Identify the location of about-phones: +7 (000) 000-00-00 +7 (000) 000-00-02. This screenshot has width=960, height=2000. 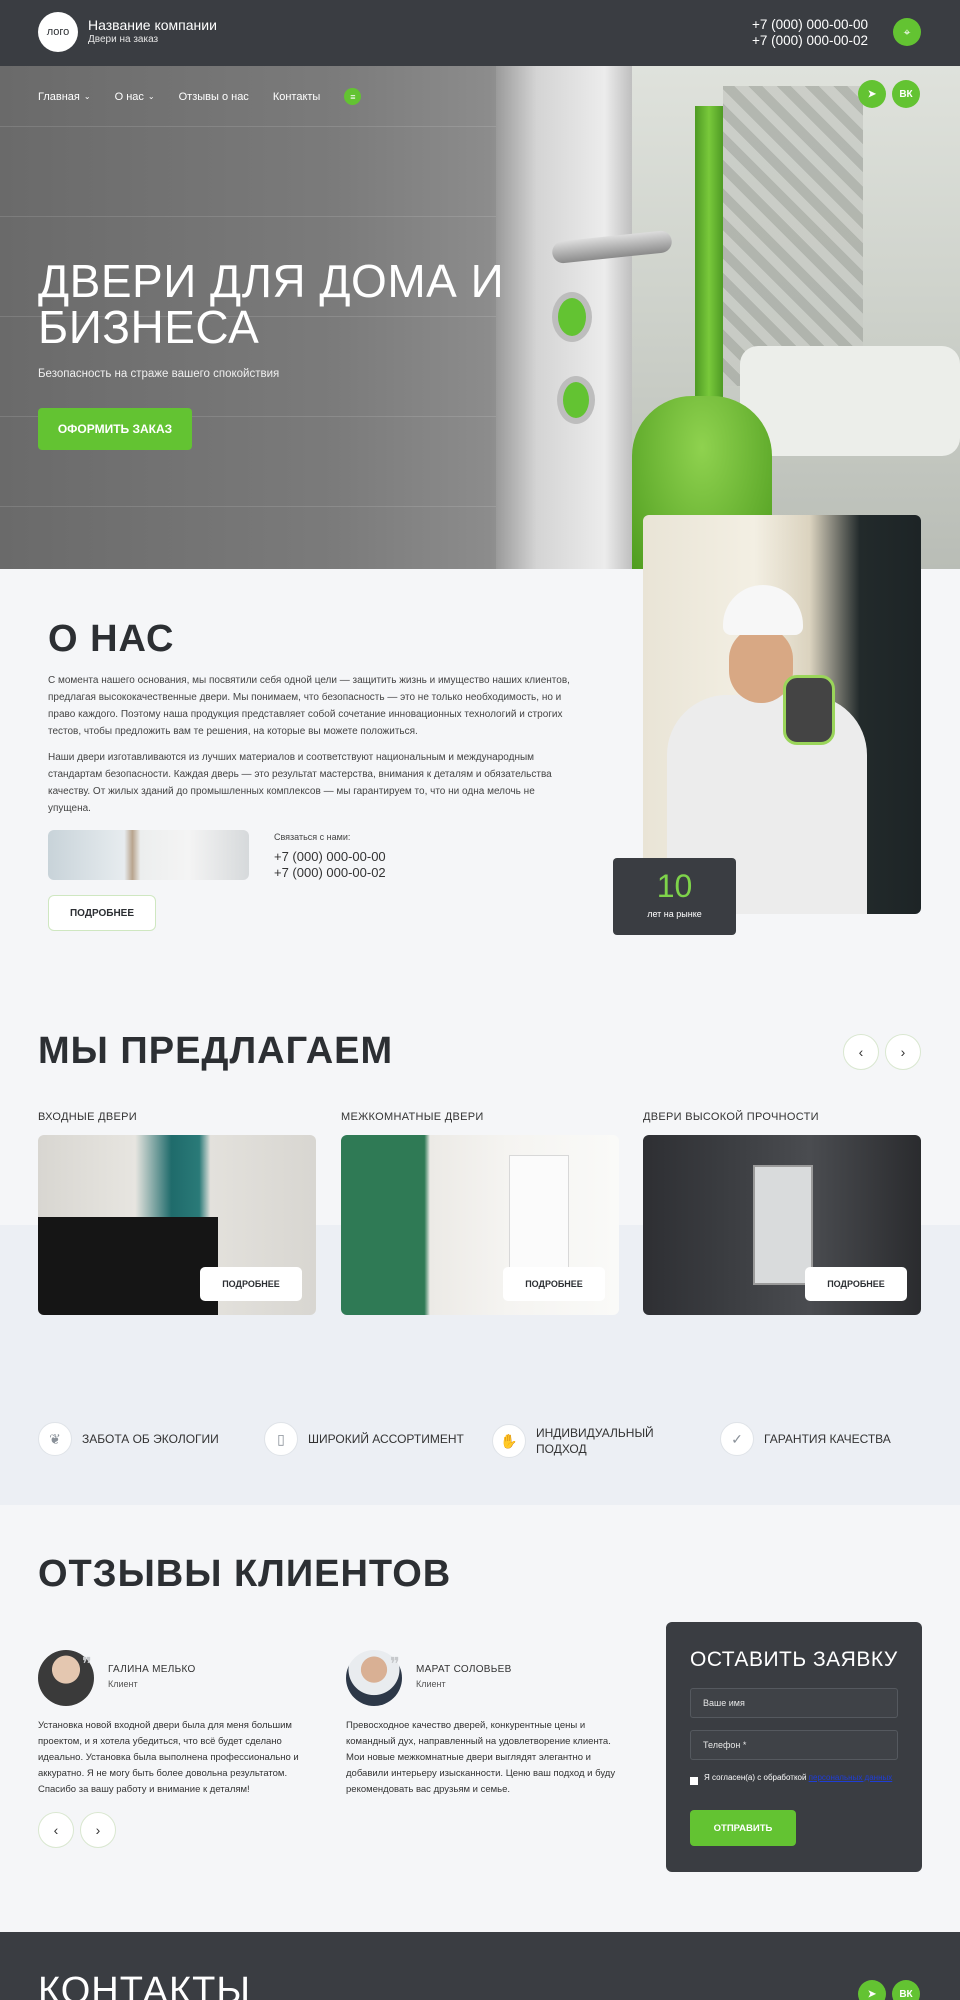
(330, 865).